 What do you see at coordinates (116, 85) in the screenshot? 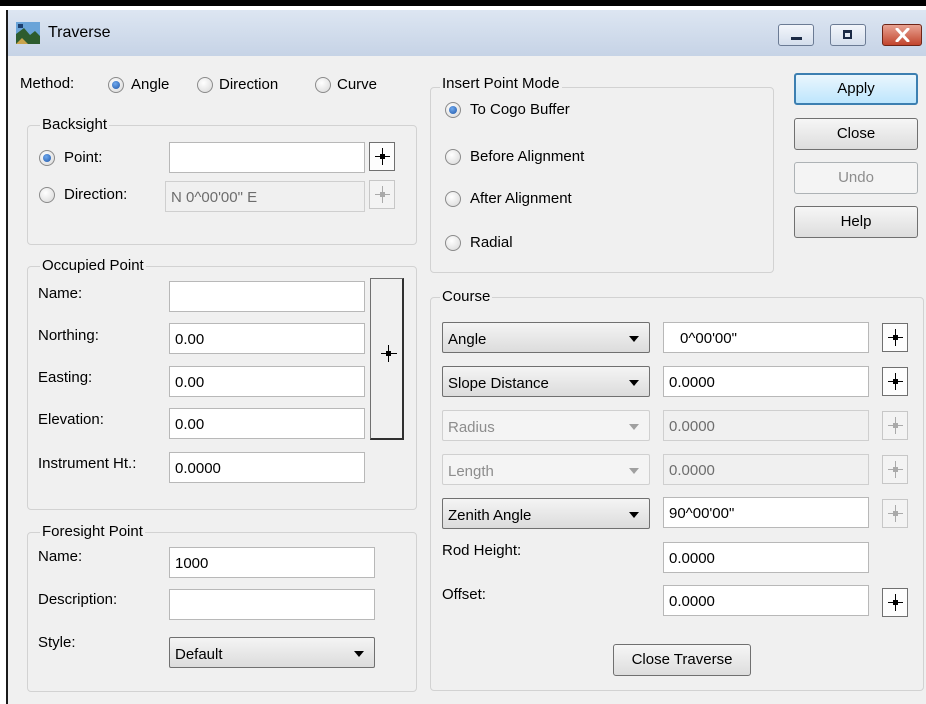
I see `method-angle-radio` at bounding box center [116, 85].